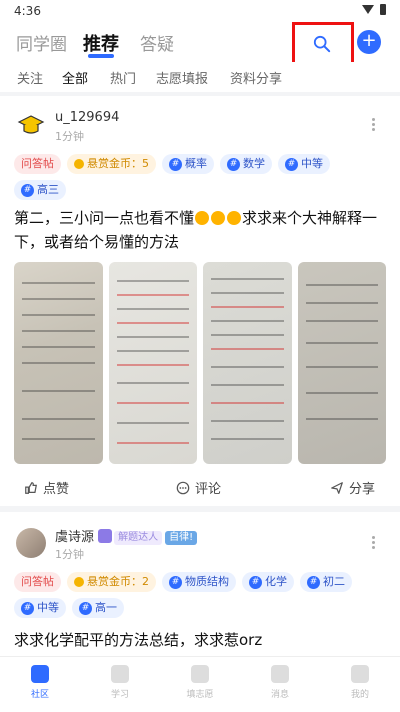 The width and height of the screenshot is (400, 712). I want to click on top-nav: 同学圈 推荐 答疑 +, so click(200, 45).